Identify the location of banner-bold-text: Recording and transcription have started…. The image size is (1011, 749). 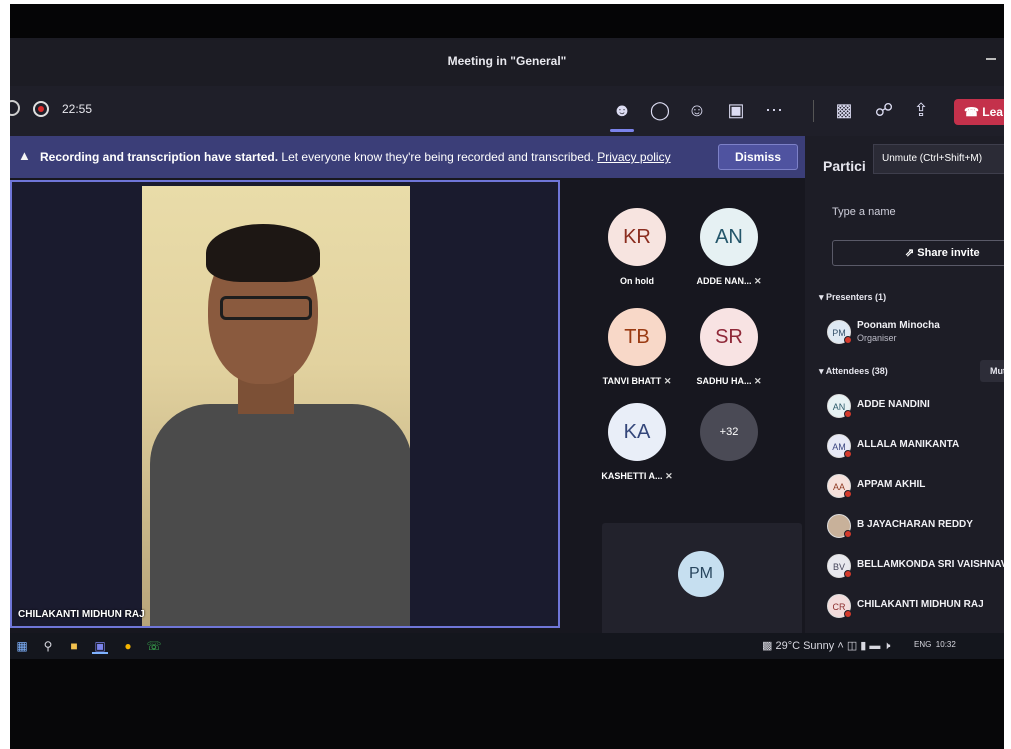
(159, 157).